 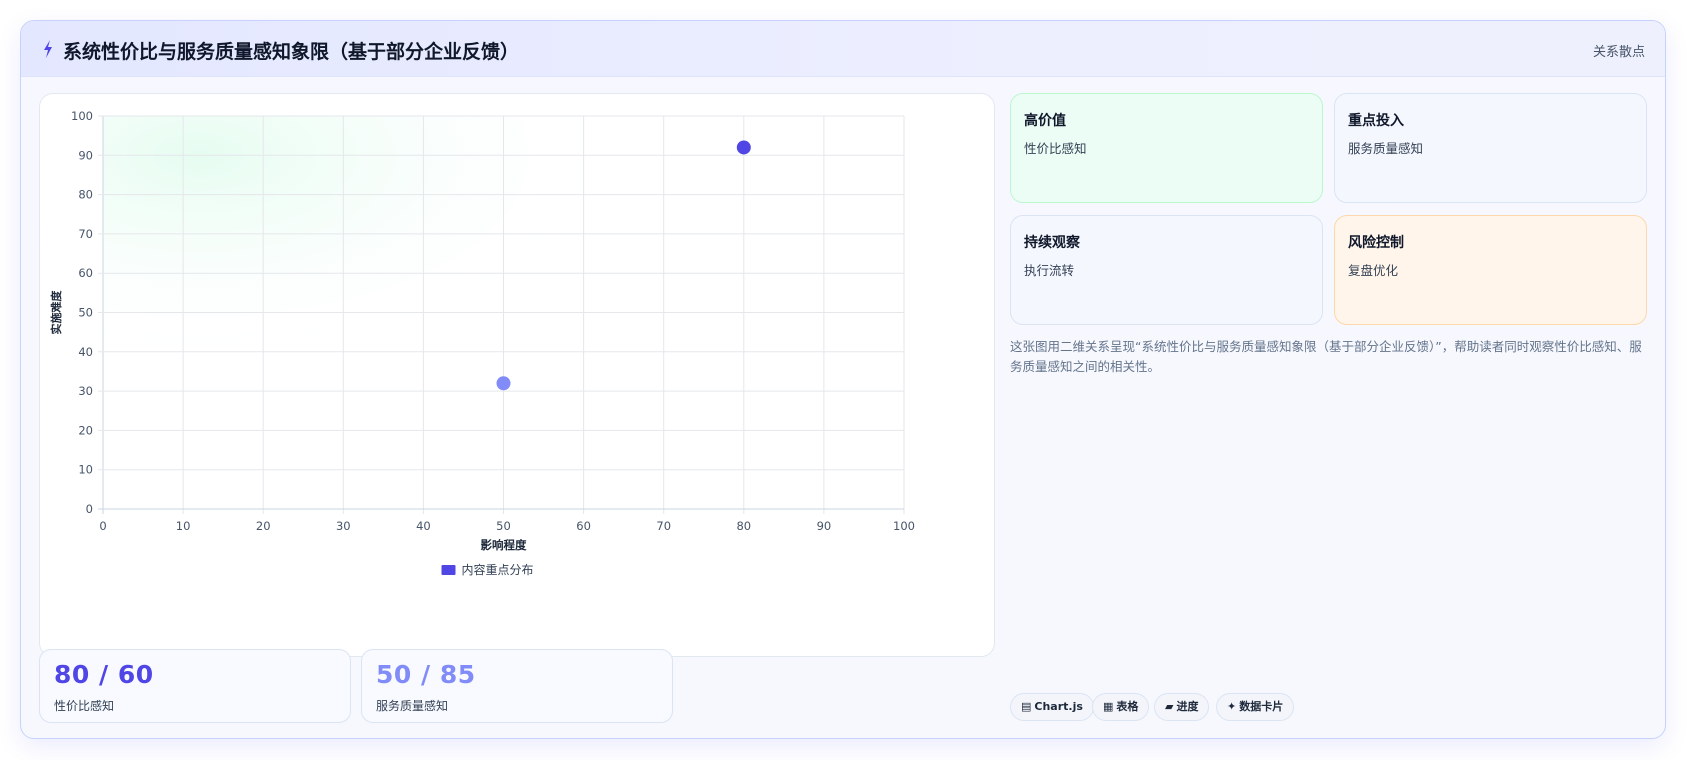 I want to click on y-tick-label: 70, so click(x=85, y=234).